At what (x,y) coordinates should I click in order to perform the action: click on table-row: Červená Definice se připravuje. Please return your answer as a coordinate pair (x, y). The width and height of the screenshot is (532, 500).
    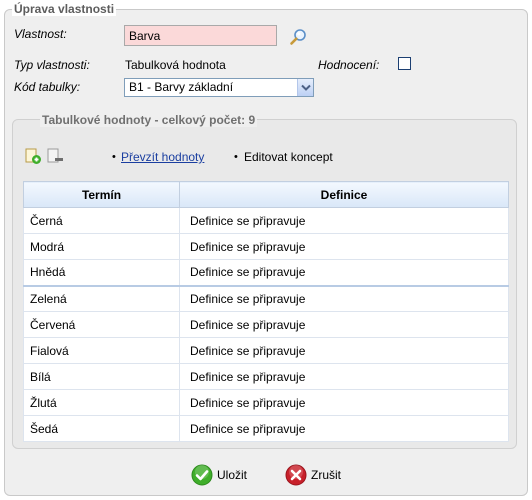
    Looking at the image, I should click on (266, 324).